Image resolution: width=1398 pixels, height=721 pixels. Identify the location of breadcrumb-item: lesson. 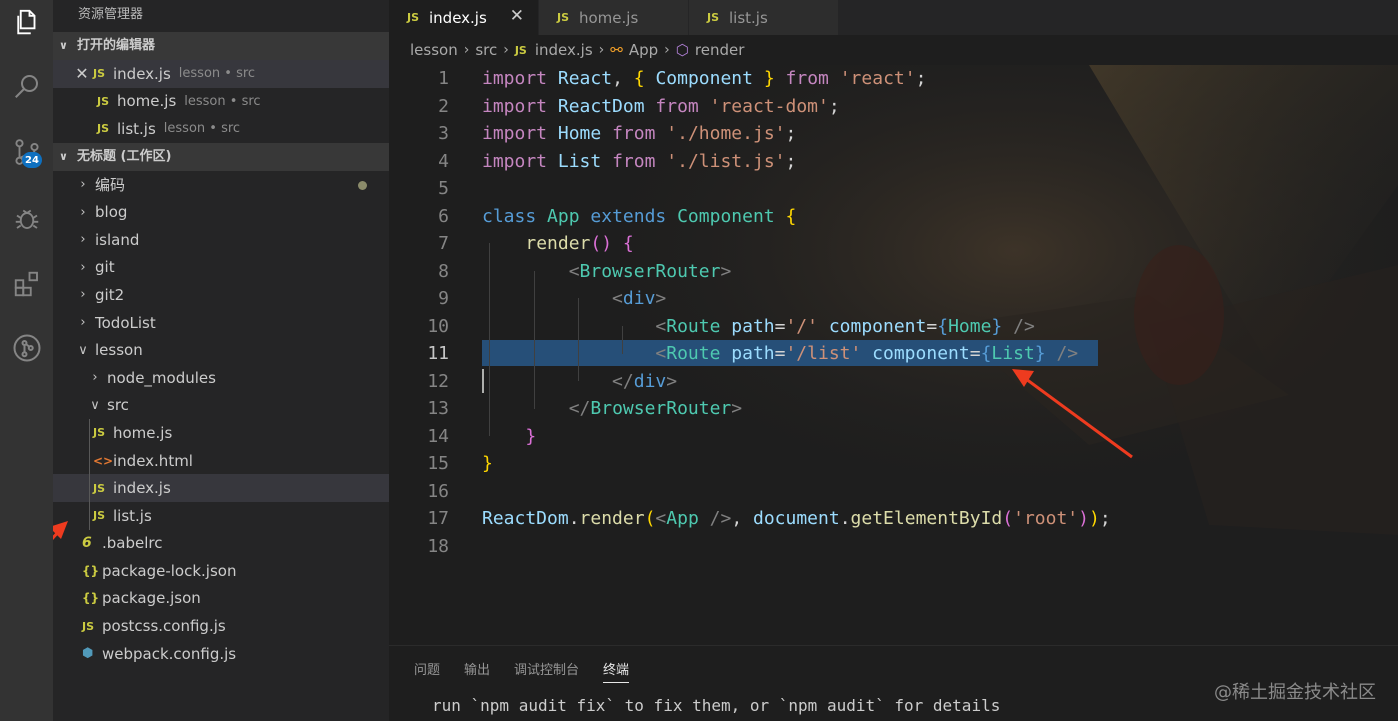
(434, 50).